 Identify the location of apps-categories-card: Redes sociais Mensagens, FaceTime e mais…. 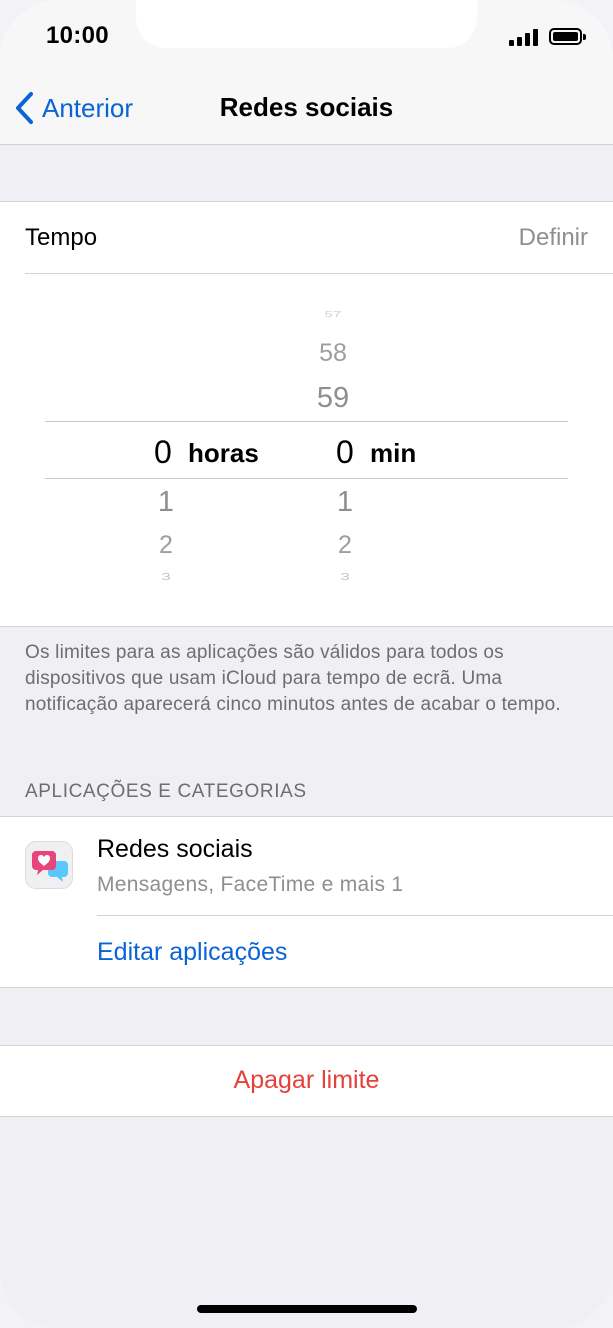
(306, 902).